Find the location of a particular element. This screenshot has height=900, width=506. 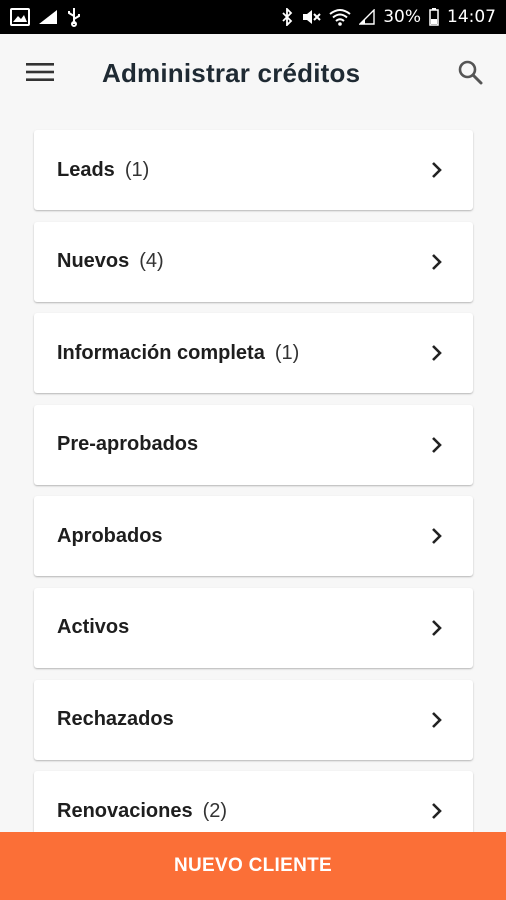

item-label: Activos is located at coordinates (93, 627).